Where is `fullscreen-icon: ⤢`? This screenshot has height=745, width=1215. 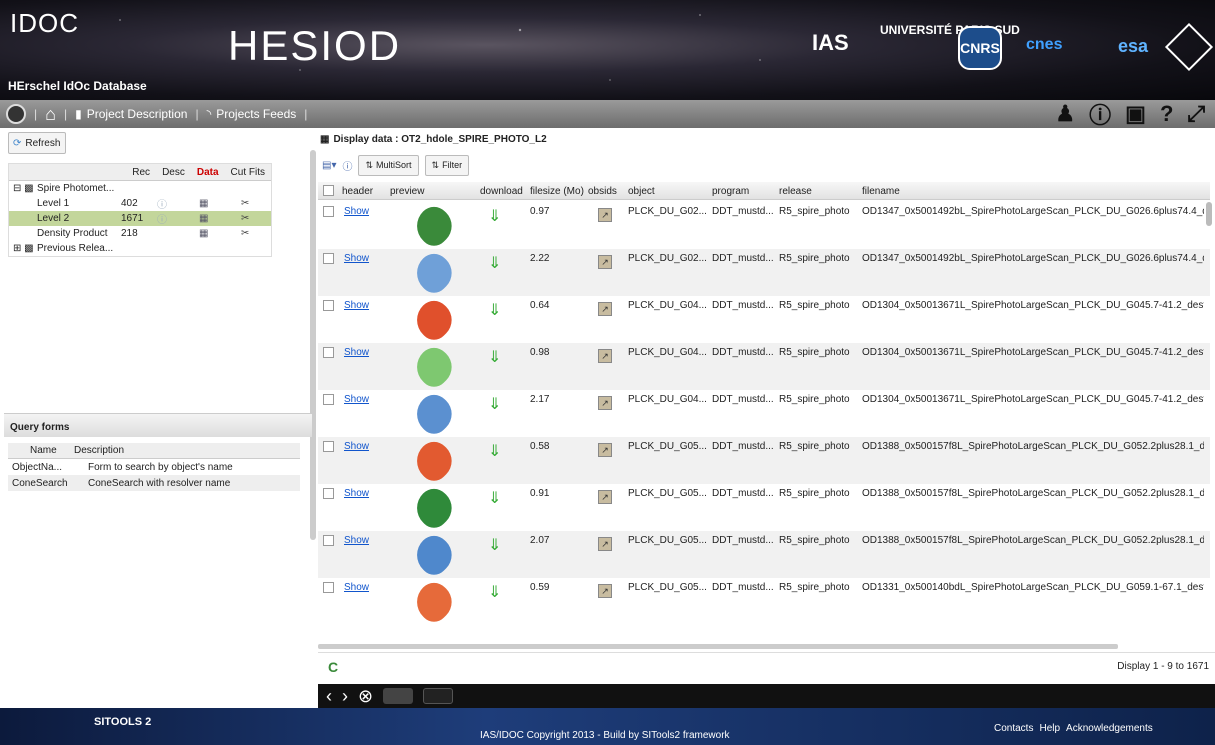
fullscreen-icon: ⤢ is located at coordinates (1196, 114).